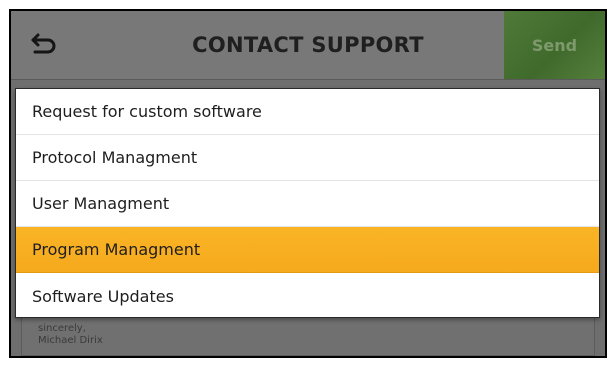  What do you see at coordinates (70, 340) in the screenshot?
I see `signature-name: Michael Dirix` at bounding box center [70, 340].